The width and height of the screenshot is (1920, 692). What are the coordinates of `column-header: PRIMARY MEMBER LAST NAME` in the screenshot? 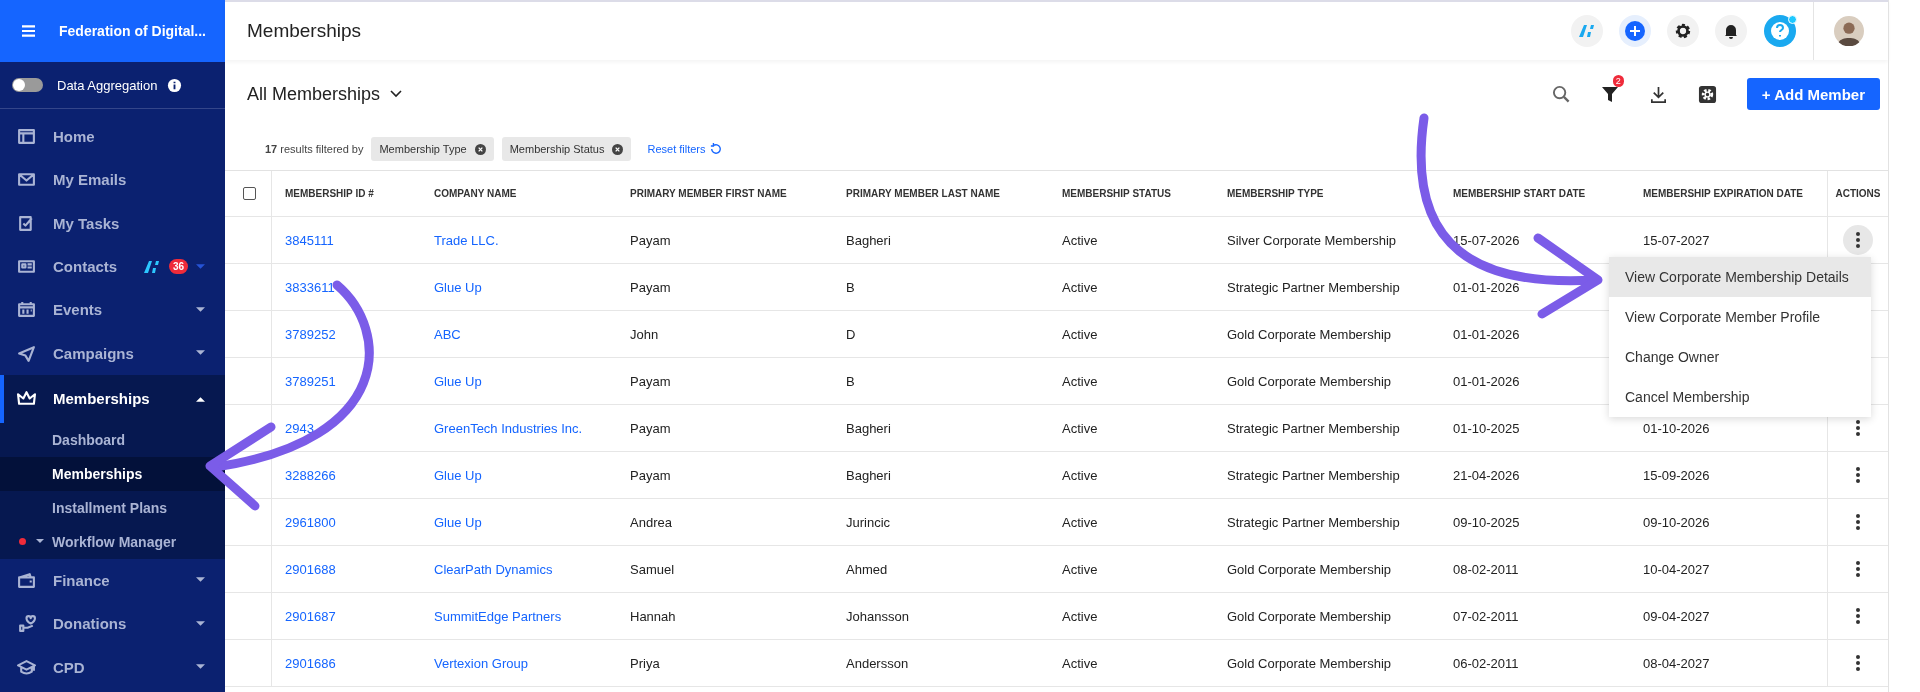 It's located at (923, 193).